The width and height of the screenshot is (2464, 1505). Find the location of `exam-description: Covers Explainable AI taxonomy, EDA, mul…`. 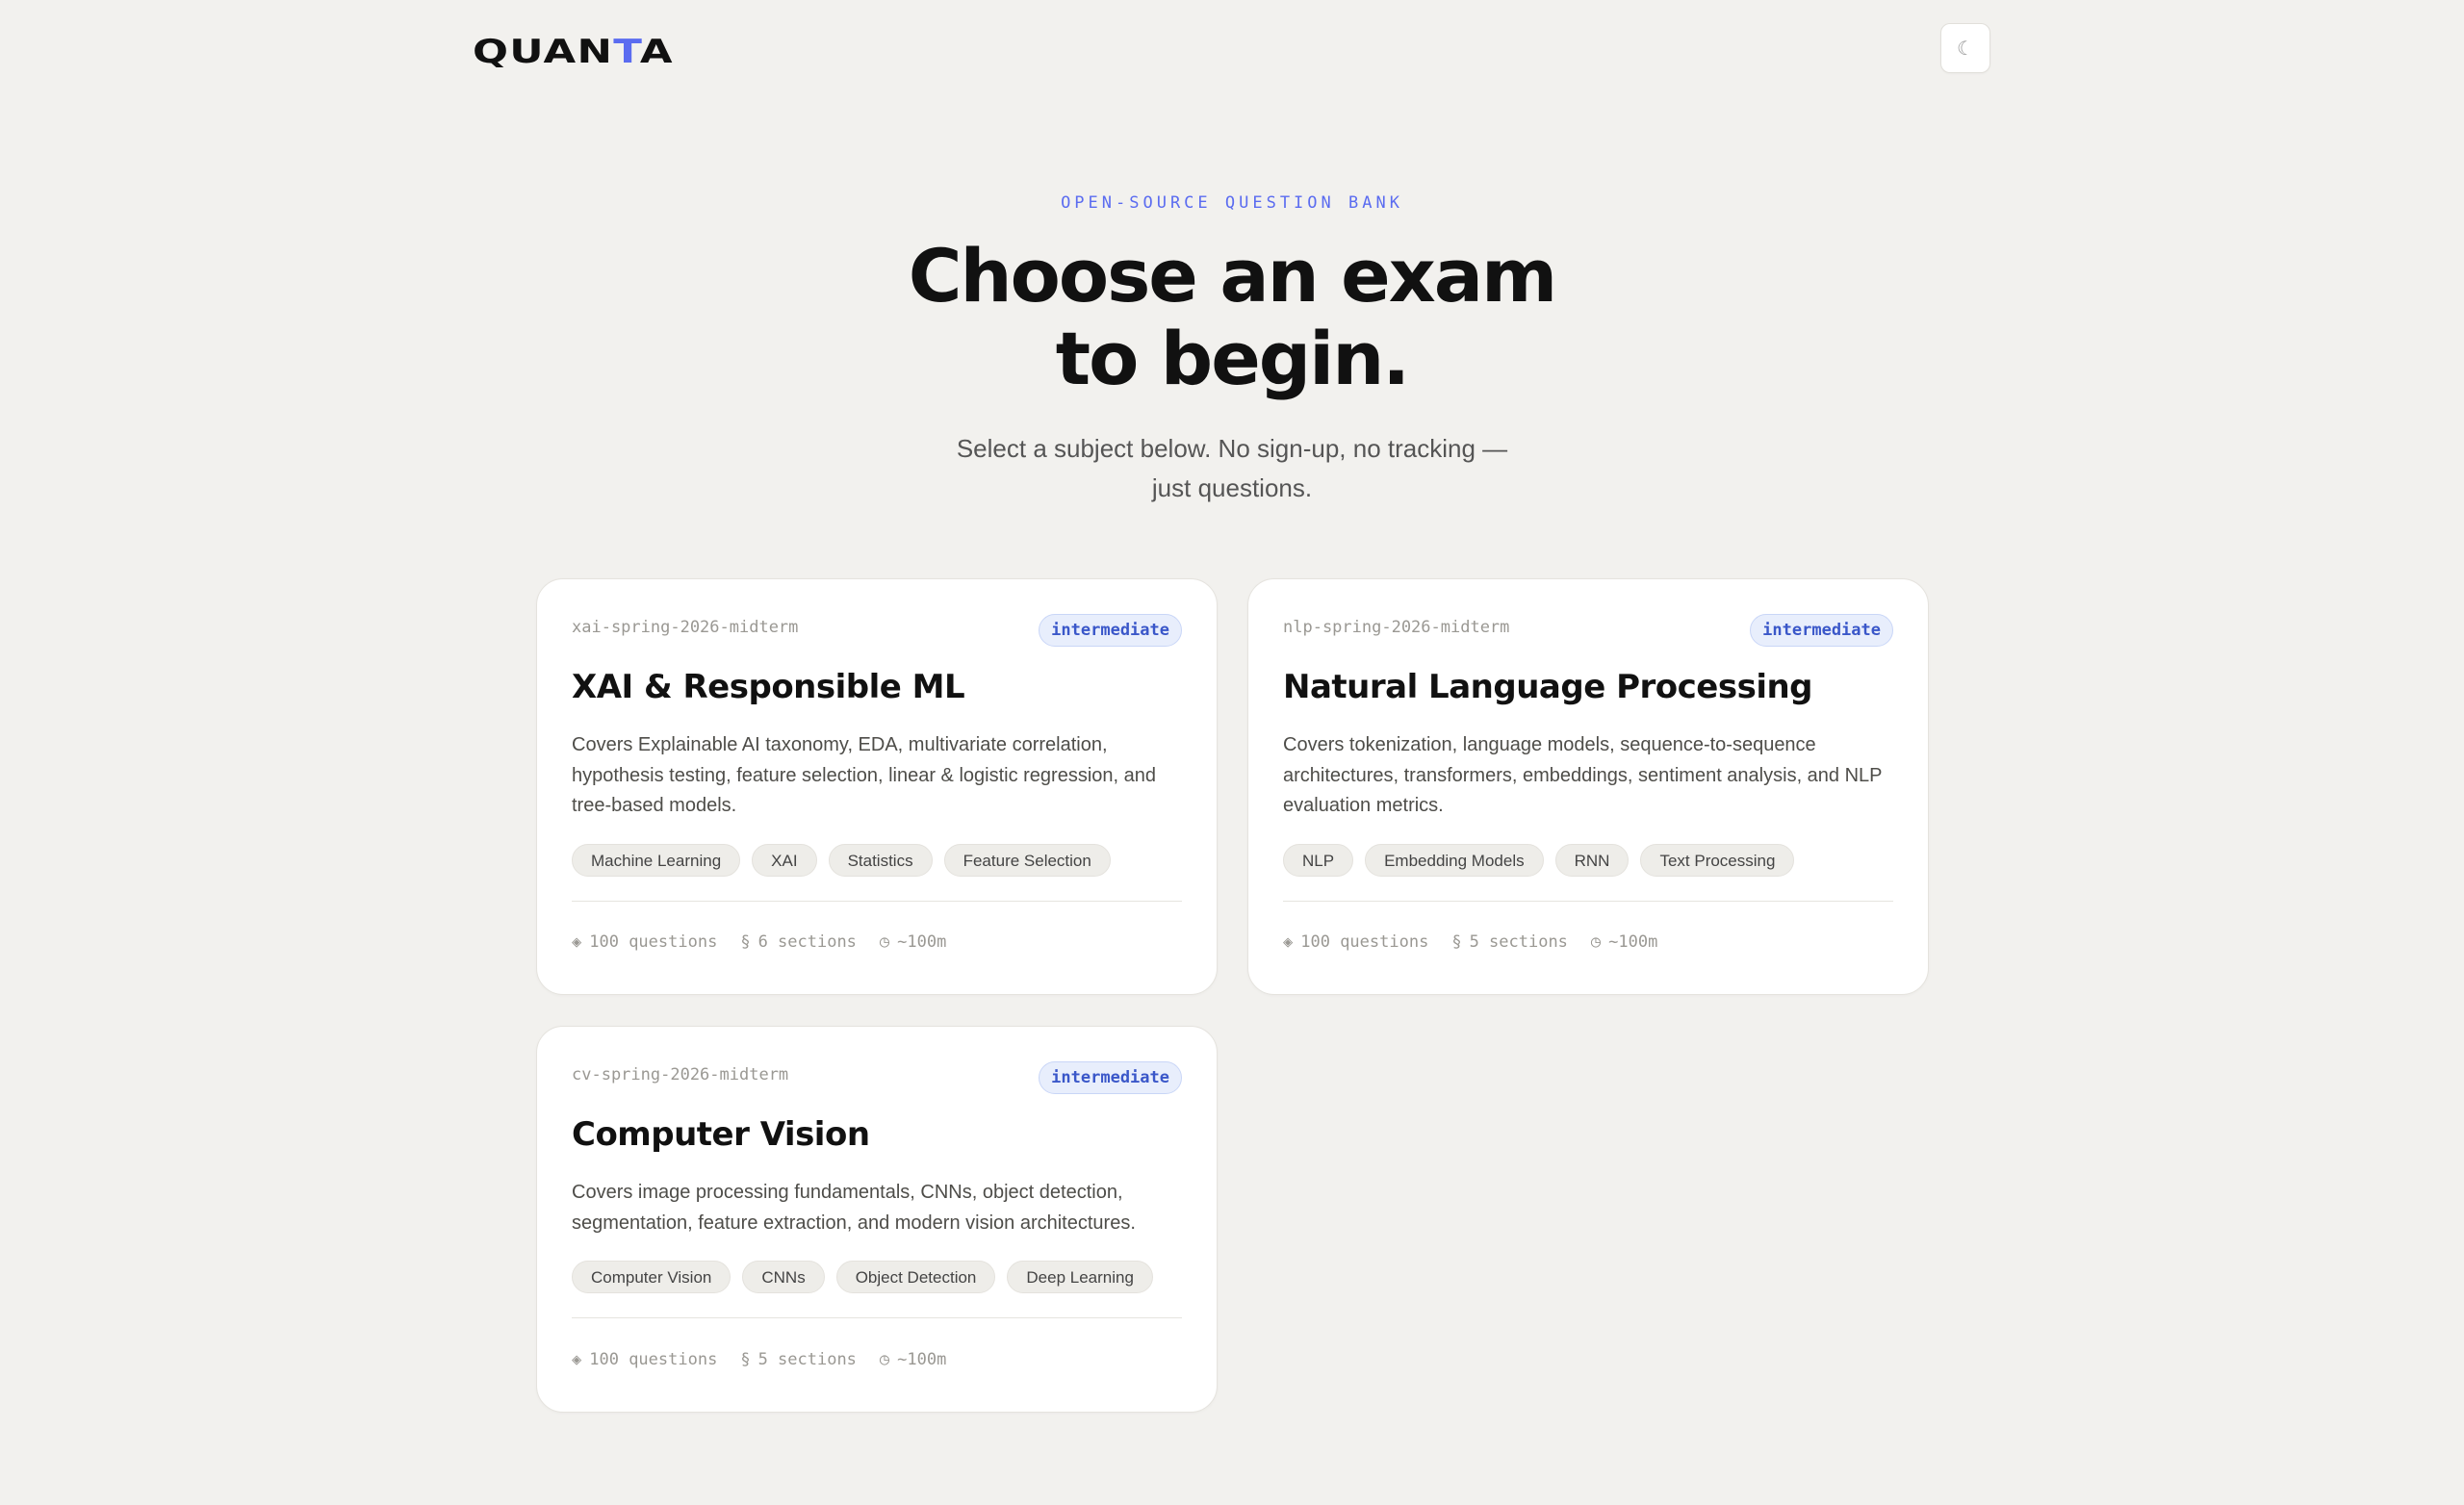

exam-description: Covers Explainable AI taxonomy, EDA, mul… is located at coordinates (864, 775).